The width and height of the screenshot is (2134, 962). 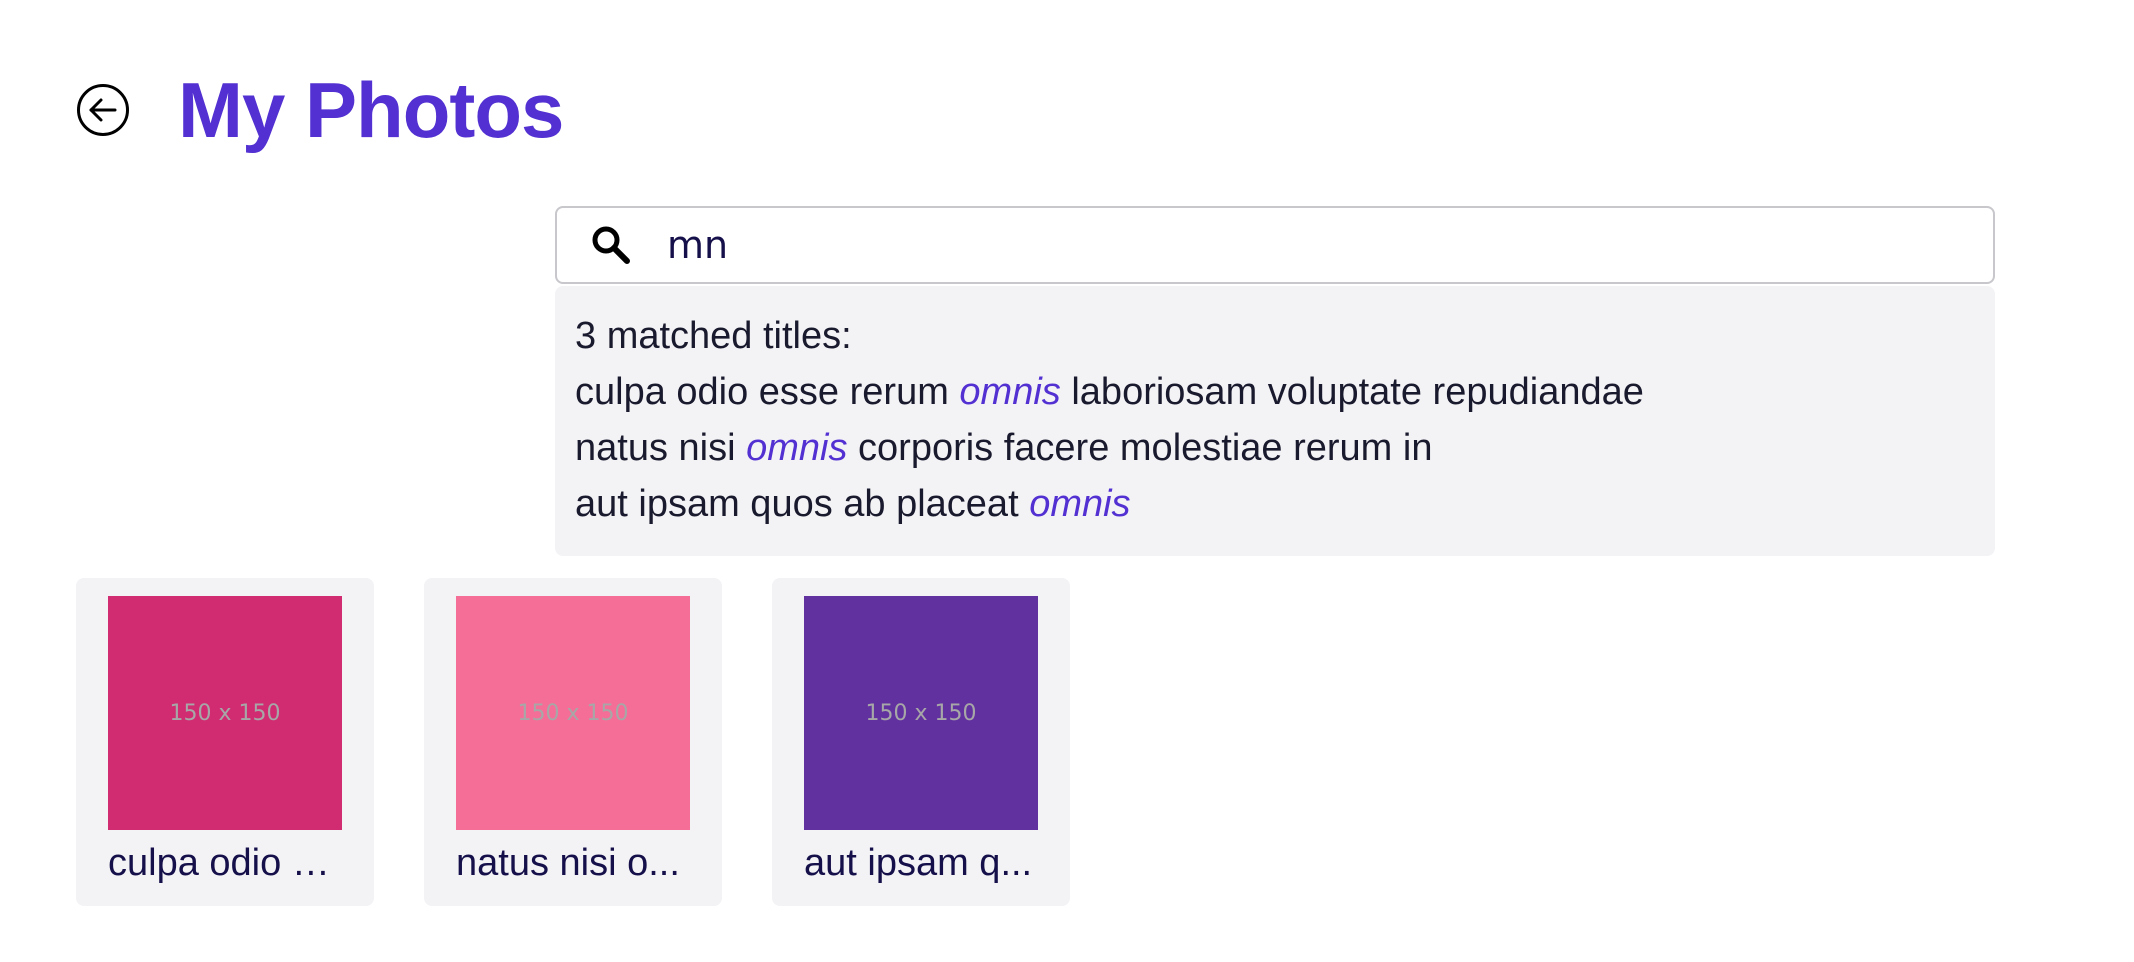 What do you see at coordinates (767, 392) in the screenshot?
I see `match-text: culpa odio esse rerum` at bounding box center [767, 392].